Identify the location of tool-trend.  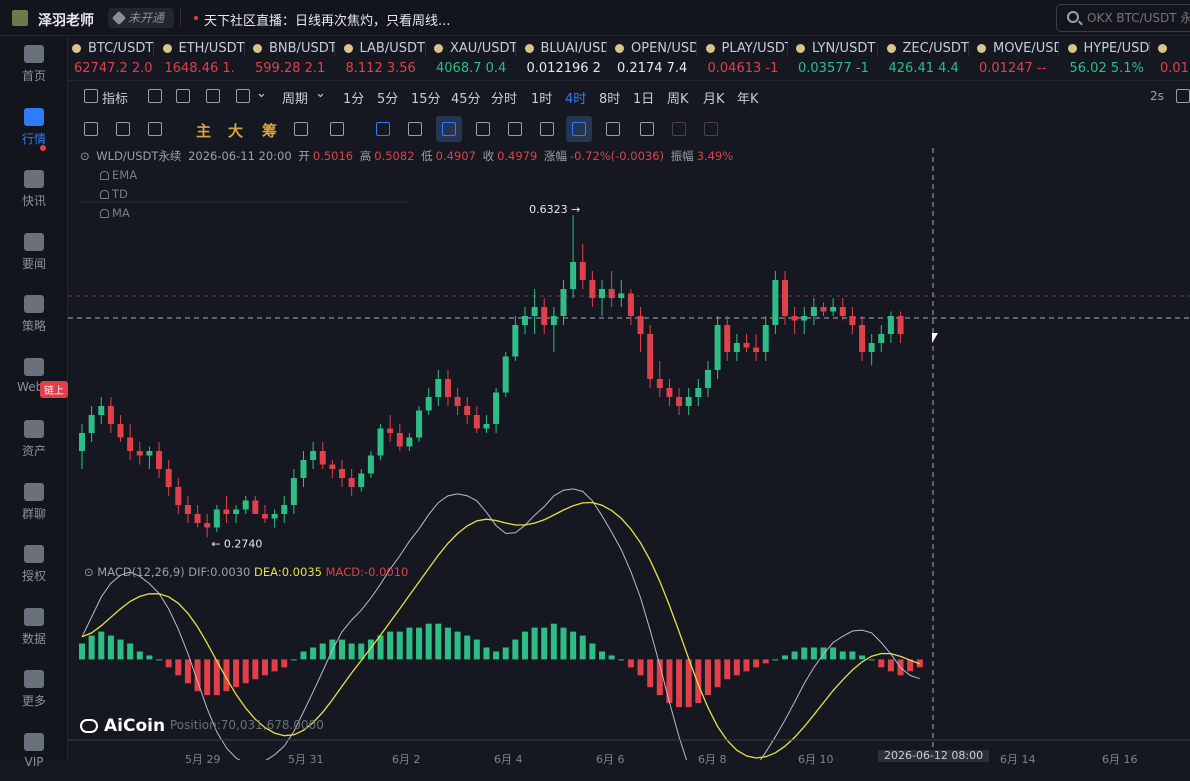
(123, 129).